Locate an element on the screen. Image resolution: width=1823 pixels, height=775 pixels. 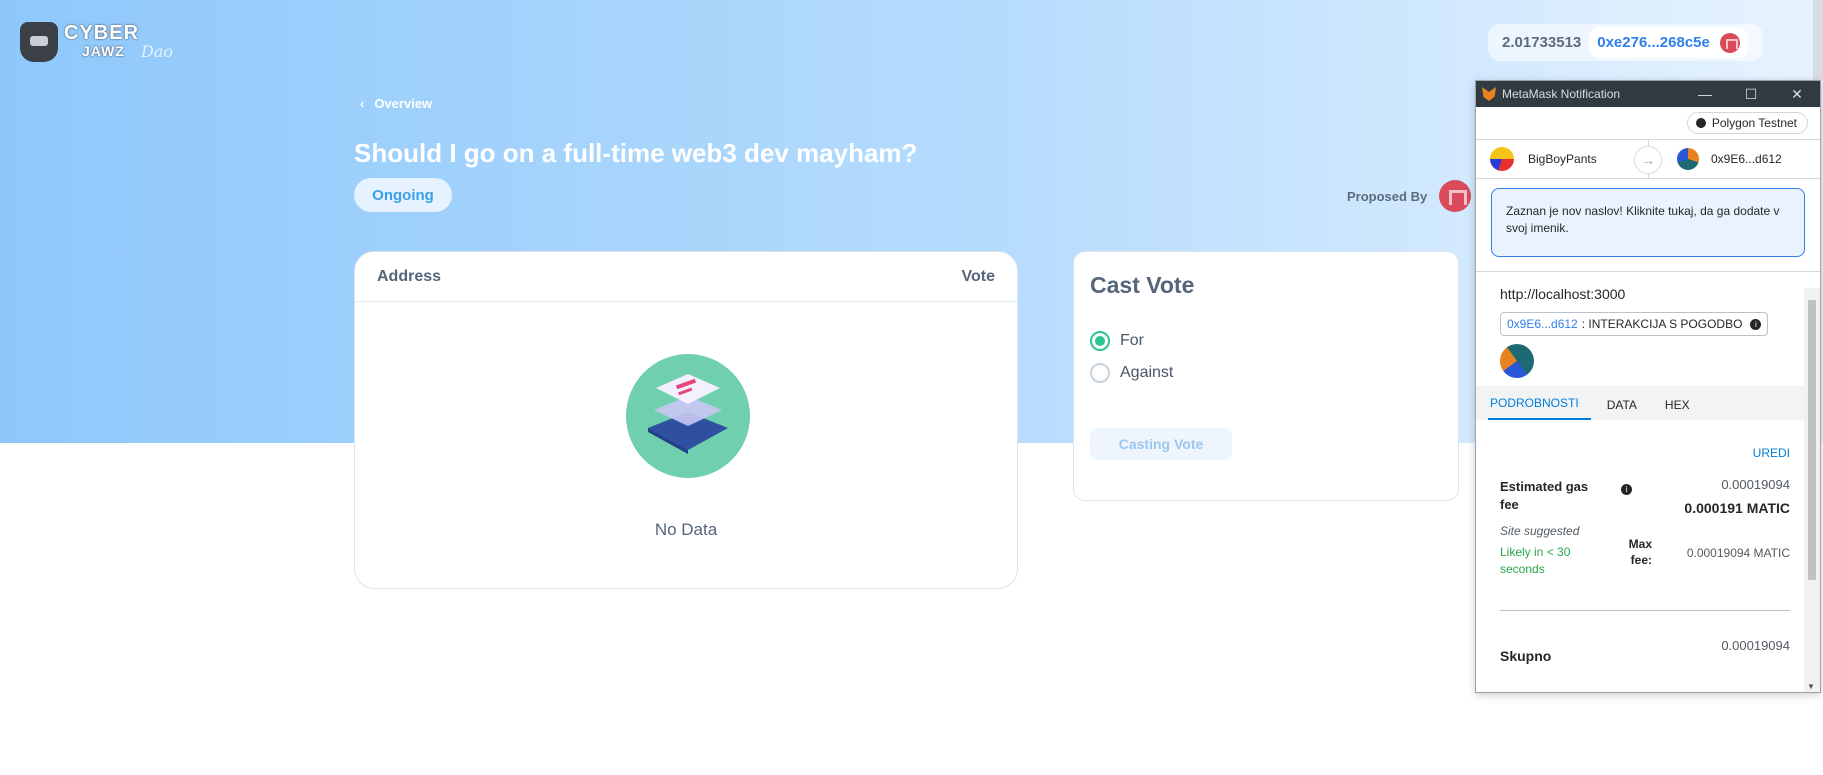
wallet-address-button: 0xe276...268c5e is located at coordinates (1668, 42).